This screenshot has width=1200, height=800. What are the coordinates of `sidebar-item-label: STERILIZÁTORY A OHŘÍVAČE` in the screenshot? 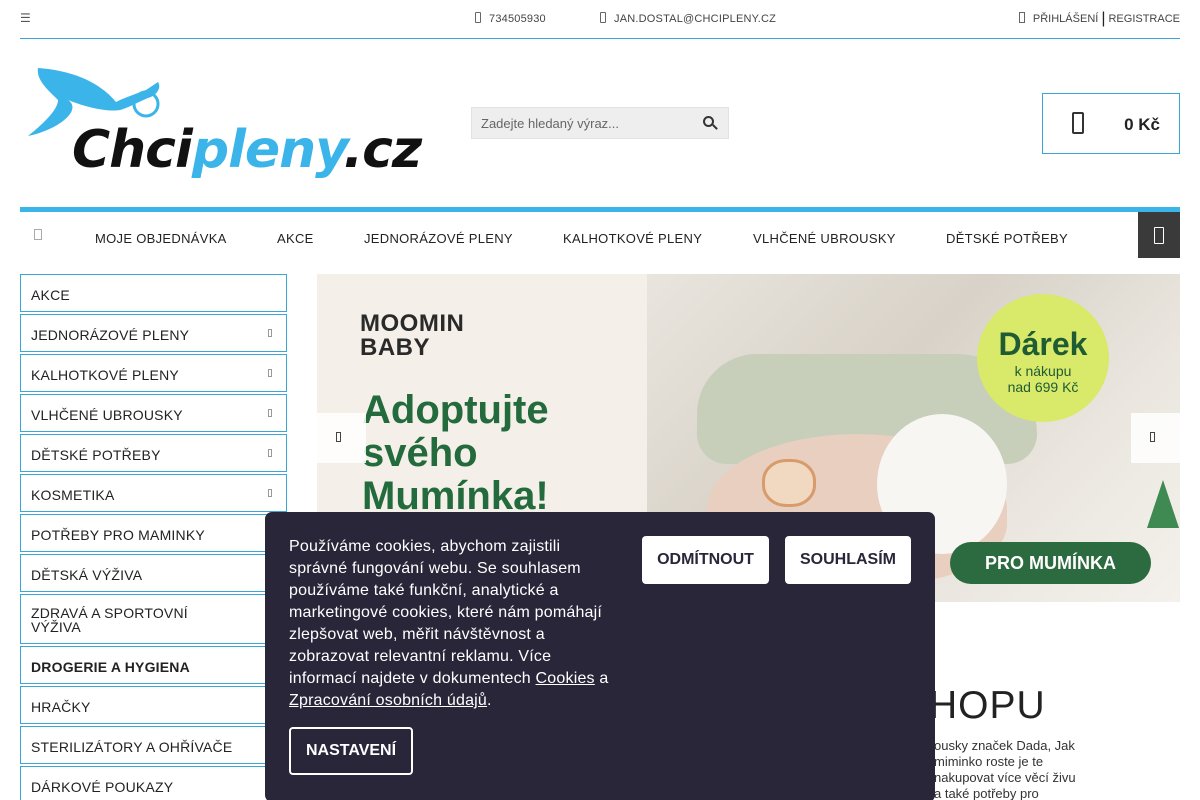 It's located at (132, 747).